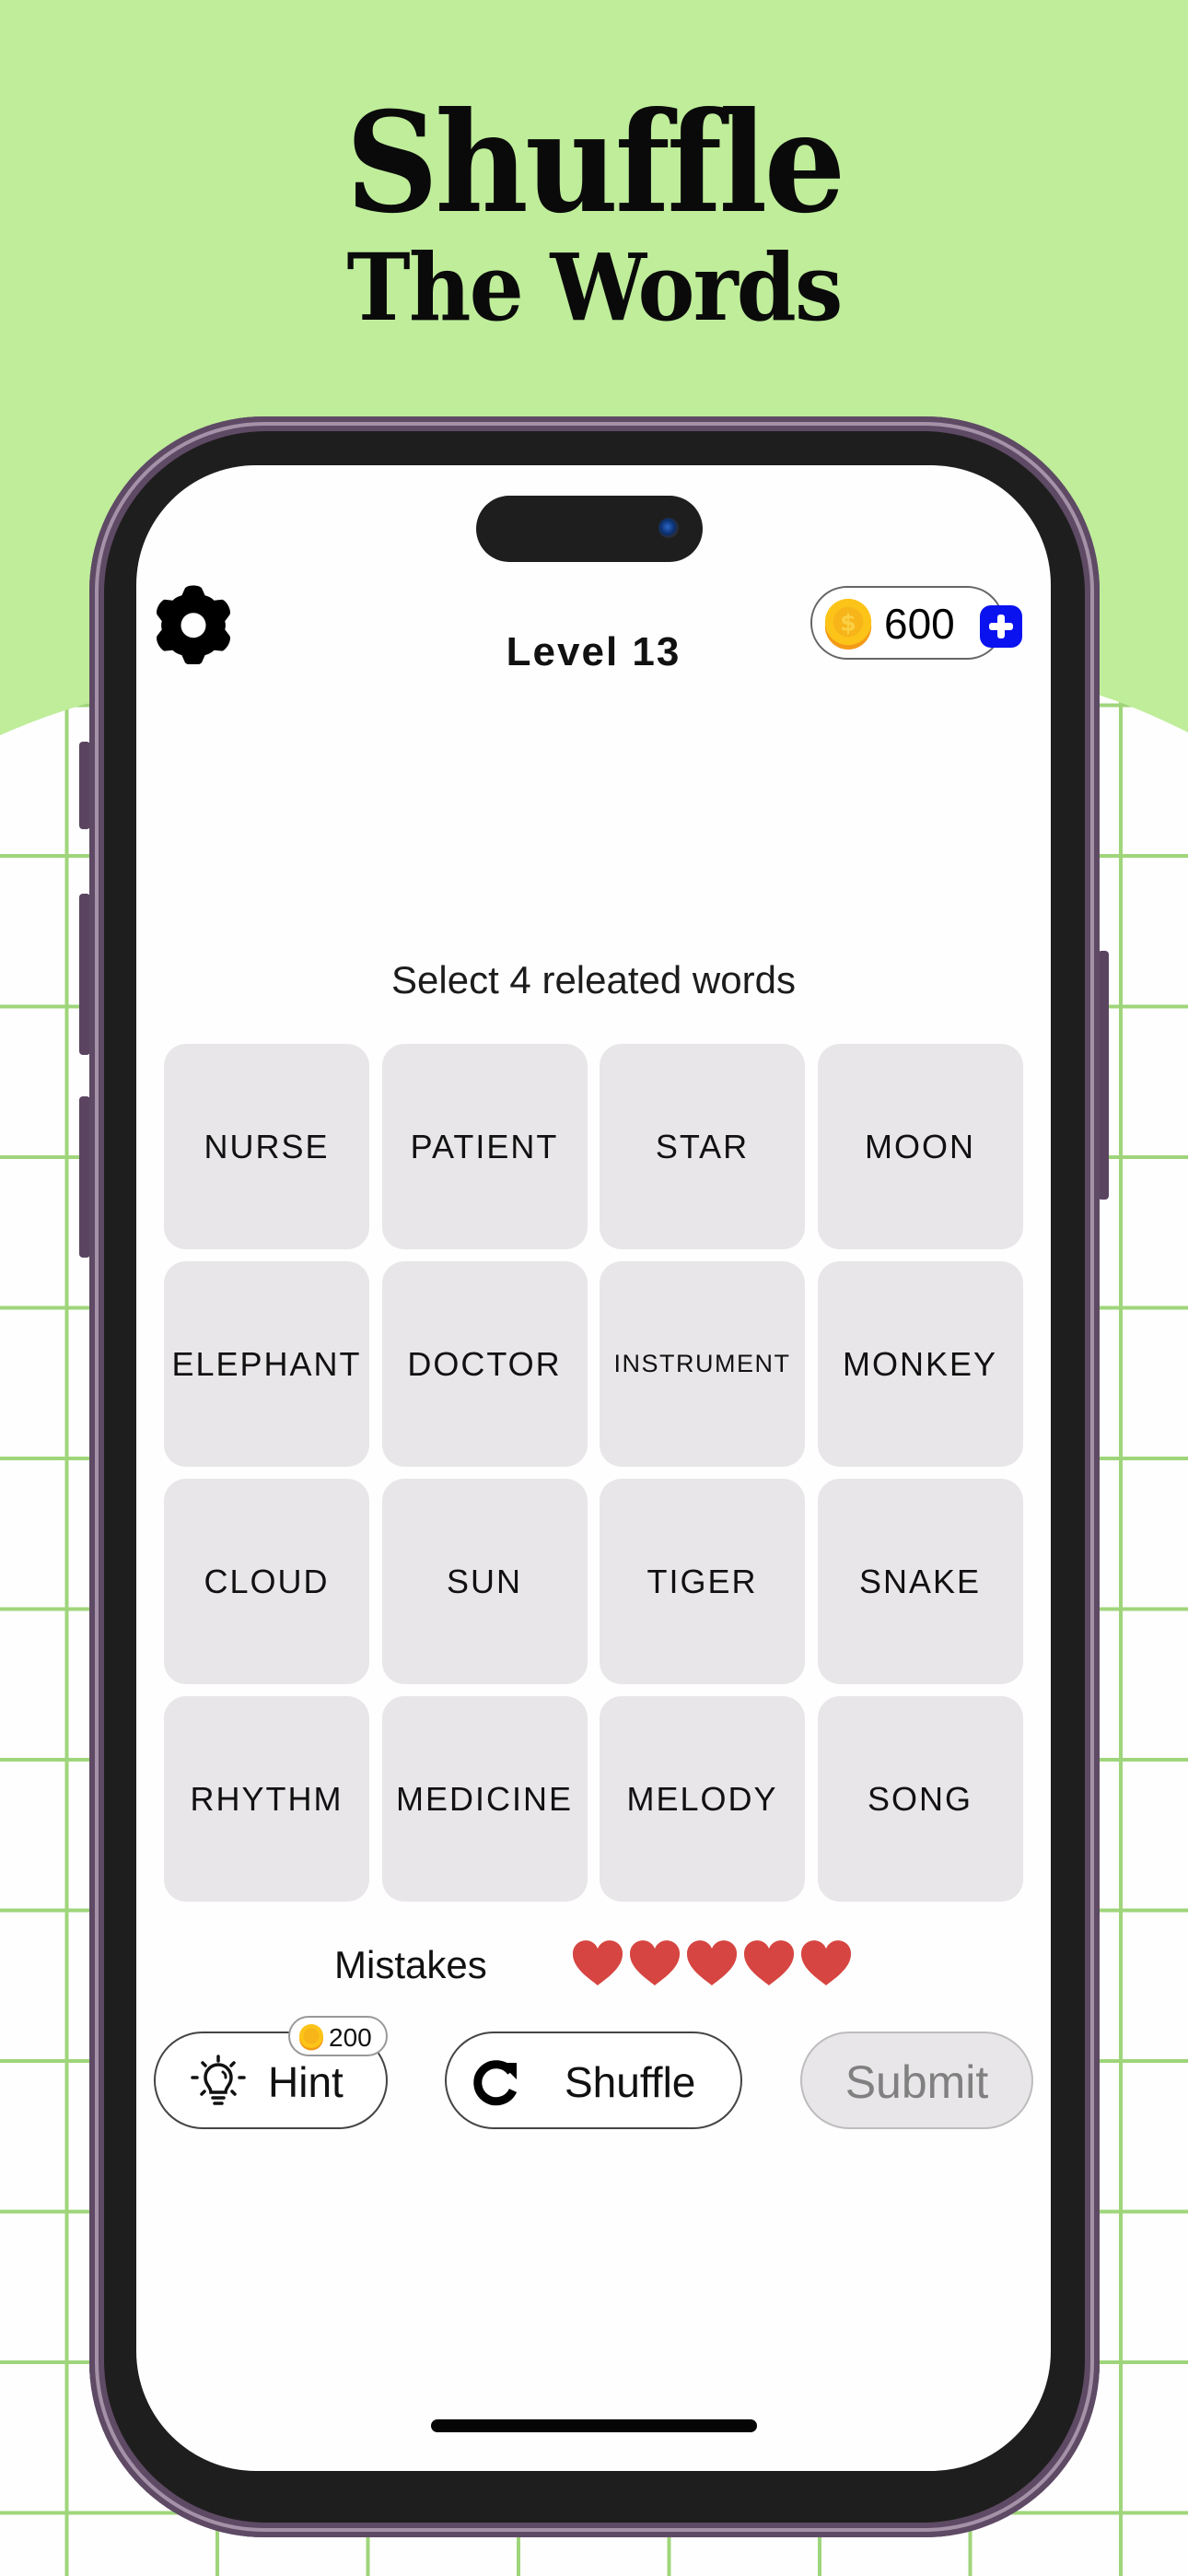  I want to click on word-card: SNAKE, so click(920, 1581).